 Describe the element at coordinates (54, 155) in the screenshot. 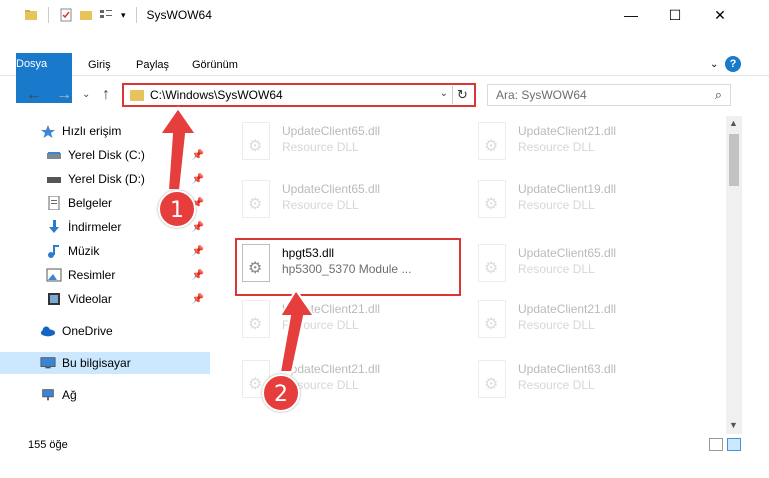

I see `drive-icon` at that location.